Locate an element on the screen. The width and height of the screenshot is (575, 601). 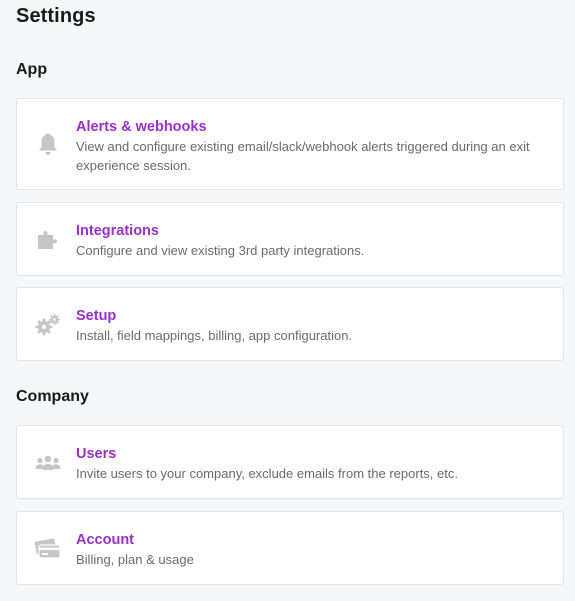
credit-card-icon is located at coordinates (48, 549).